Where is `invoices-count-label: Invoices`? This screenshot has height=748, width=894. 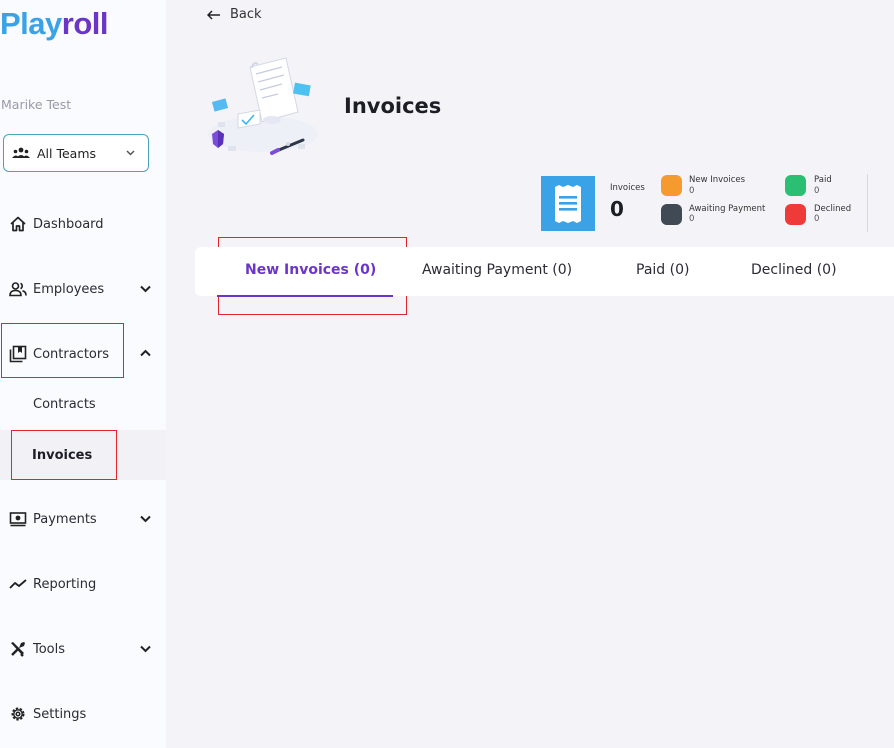 invoices-count-label: Invoices is located at coordinates (627, 188).